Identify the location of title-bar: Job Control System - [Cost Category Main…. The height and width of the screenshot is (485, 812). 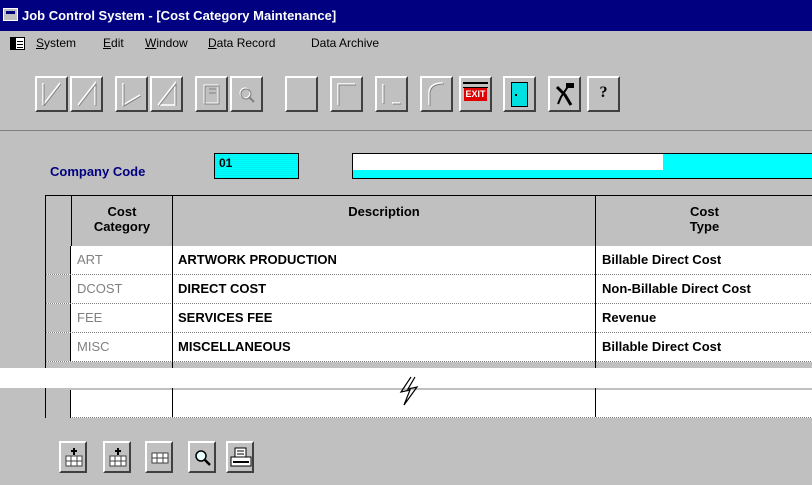
(406, 15).